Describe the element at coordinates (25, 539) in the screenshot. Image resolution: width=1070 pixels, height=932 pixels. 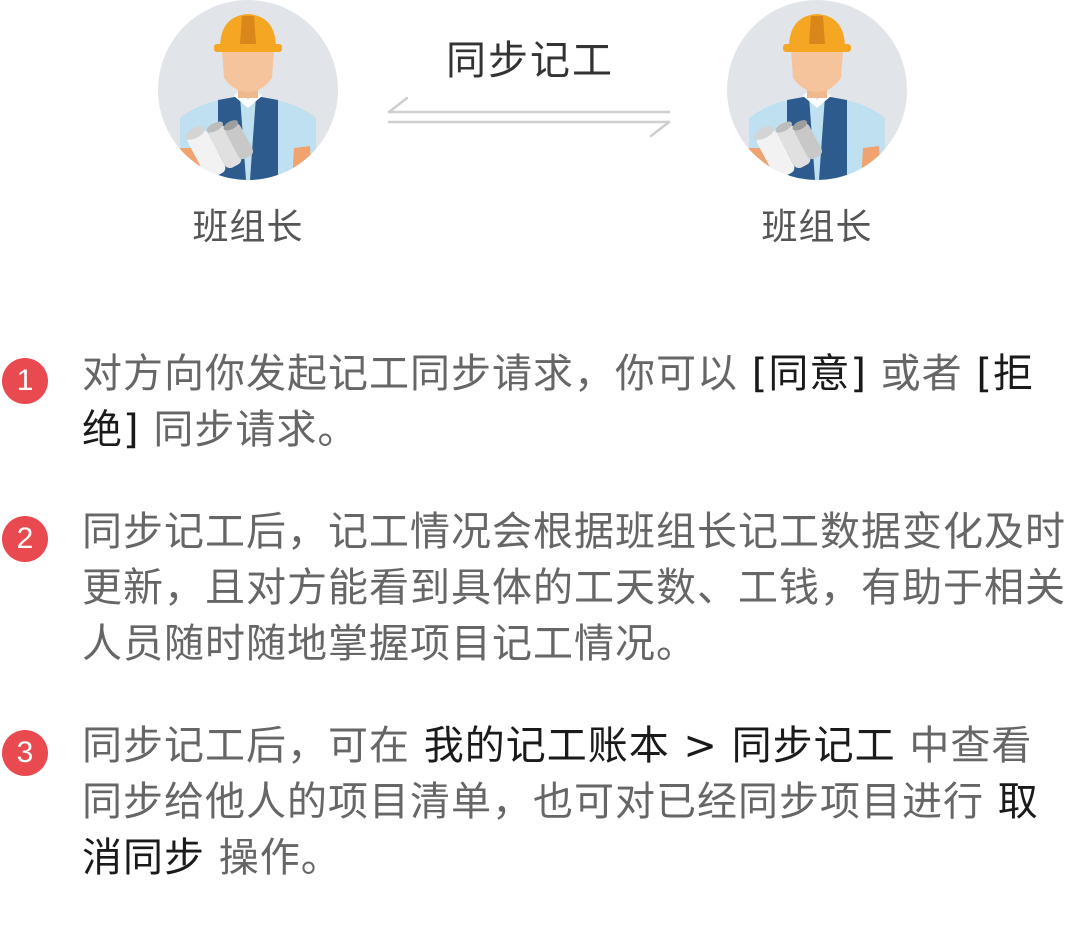
I see `step-number-badge: 2` at that location.